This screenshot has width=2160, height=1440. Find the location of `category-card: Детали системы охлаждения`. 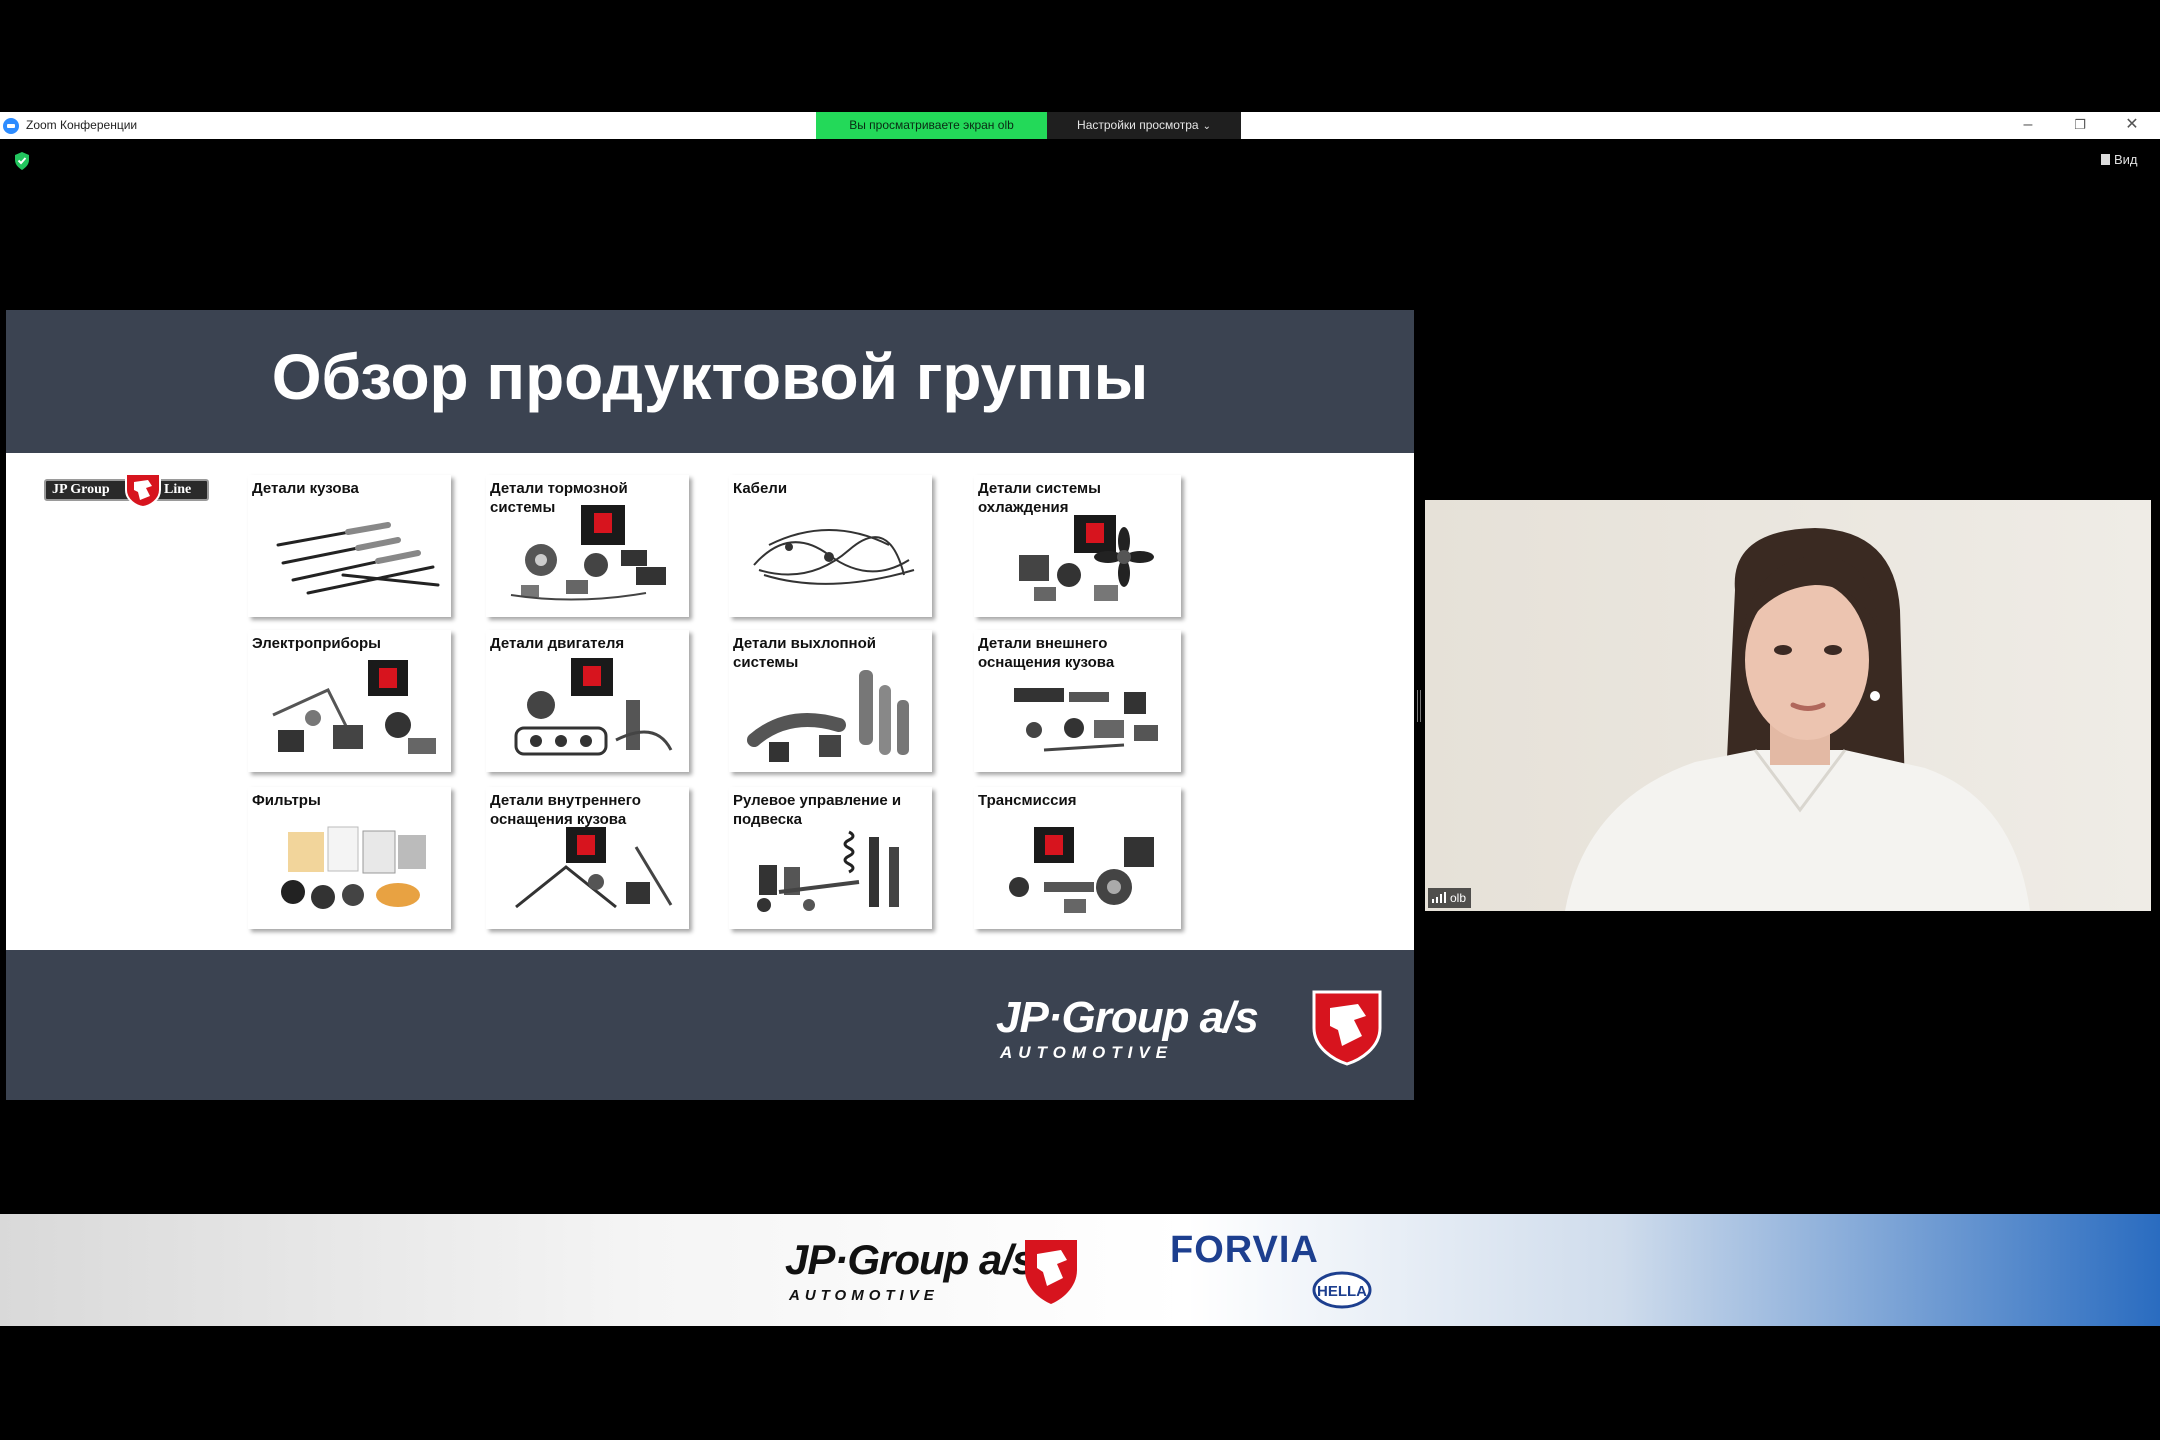

category-card: Детали системы охлаждения is located at coordinates (1077, 546).